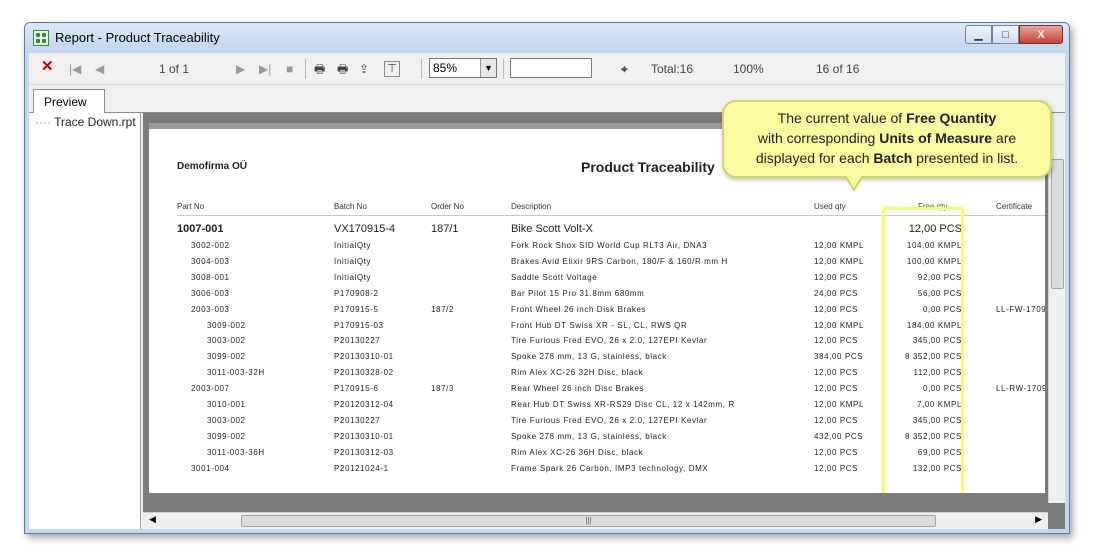 This screenshot has height=554, width=1093. Describe the element at coordinates (69, 101) in the screenshot. I see `tab-preview: Preview` at that location.